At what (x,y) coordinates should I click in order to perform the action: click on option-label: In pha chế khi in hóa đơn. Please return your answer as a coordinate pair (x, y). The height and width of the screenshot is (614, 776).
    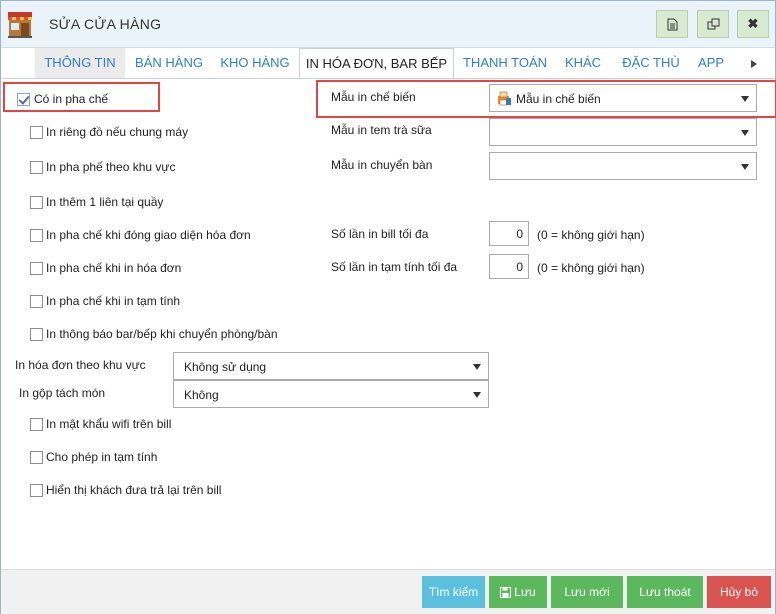
    Looking at the image, I should click on (114, 268).